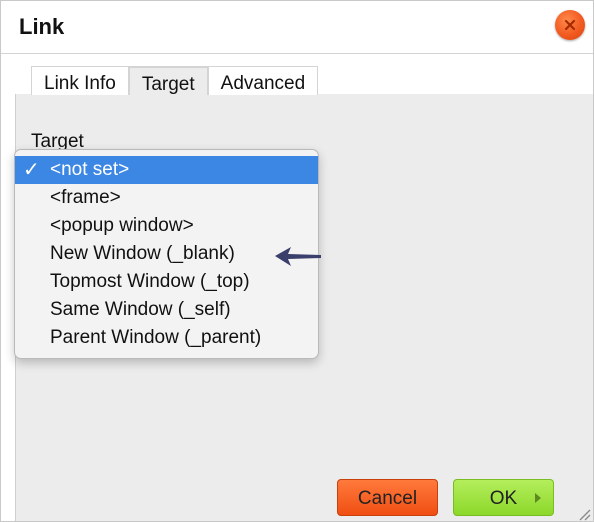 The height and width of the screenshot is (522, 594). What do you see at coordinates (42, 26) in the screenshot?
I see `dialog-title: Link` at bounding box center [42, 26].